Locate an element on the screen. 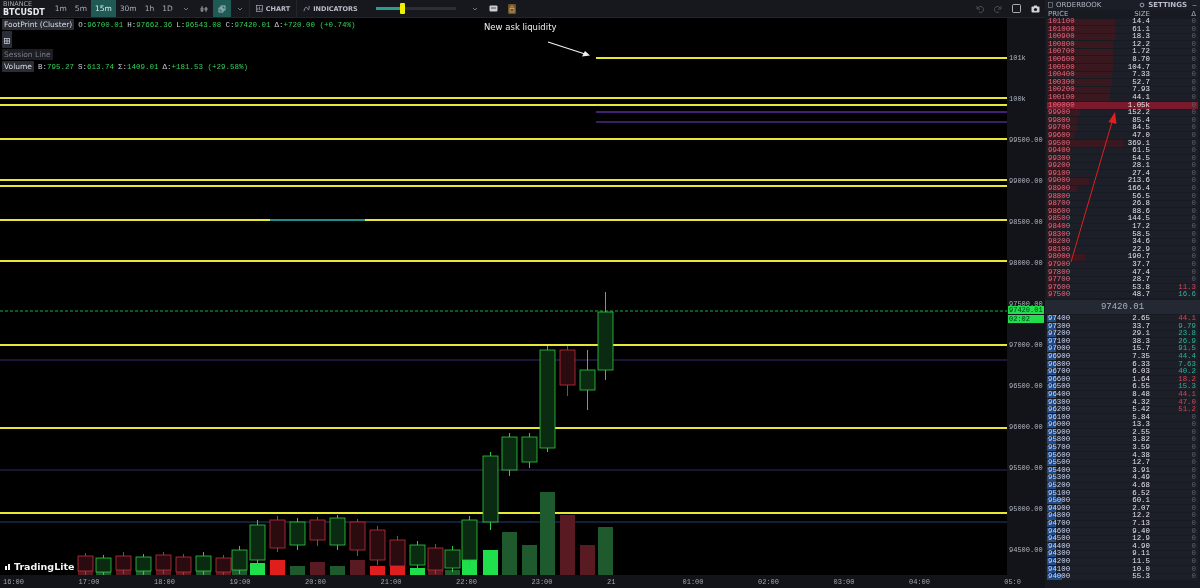 The width and height of the screenshot is (1200, 588). slider-thumb is located at coordinates (403, 8).